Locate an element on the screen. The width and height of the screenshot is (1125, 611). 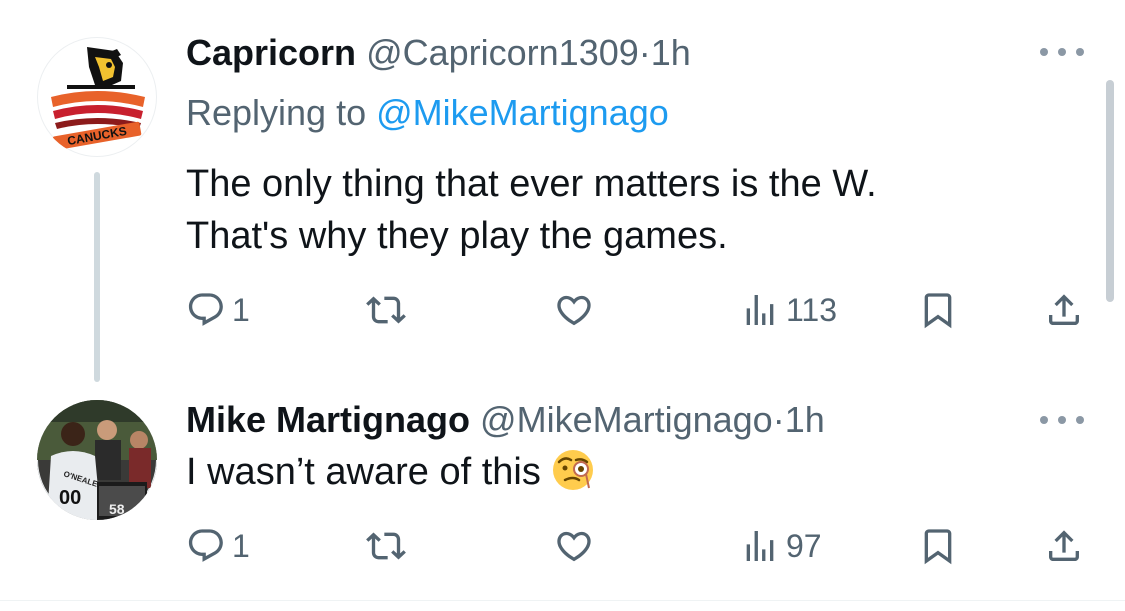
user-display-name: Mike Martignago is located at coordinates (328, 419).